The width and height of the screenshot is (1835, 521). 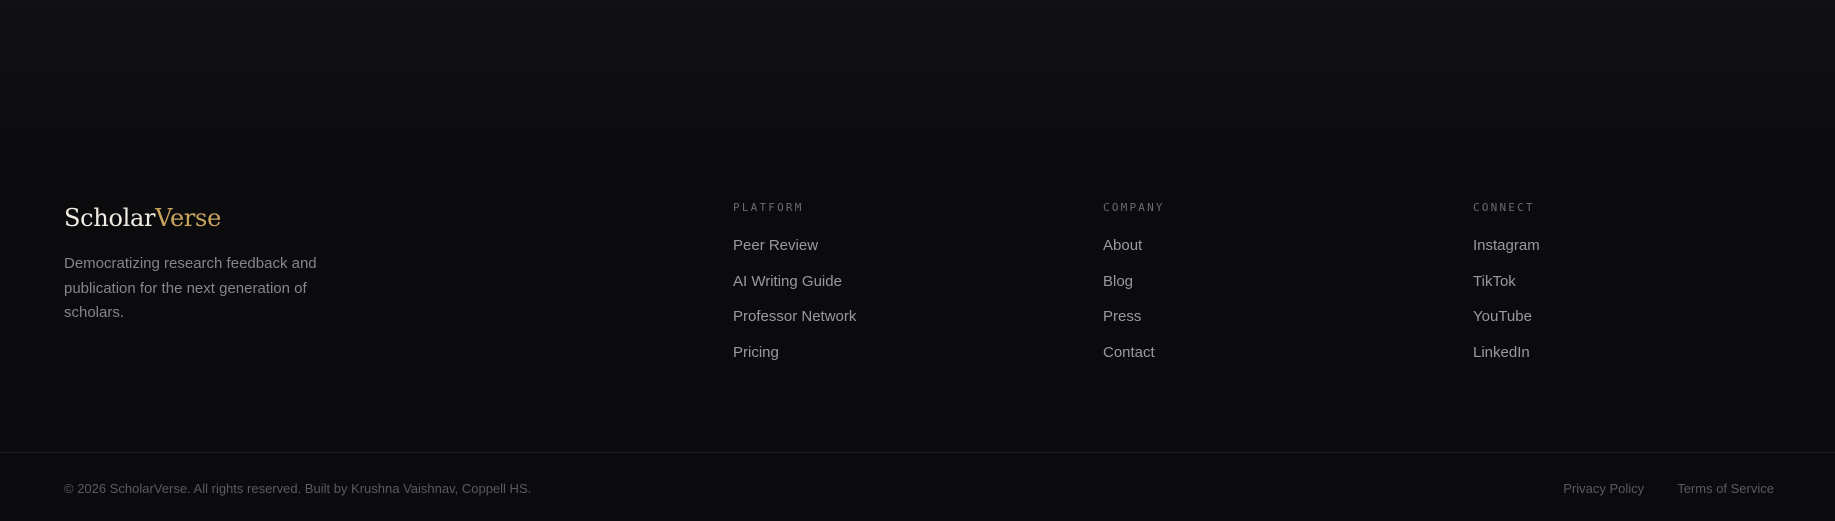 What do you see at coordinates (1122, 316) in the screenshot?
I see `footer-link-press: Press` at bounding box center [1122, 316].